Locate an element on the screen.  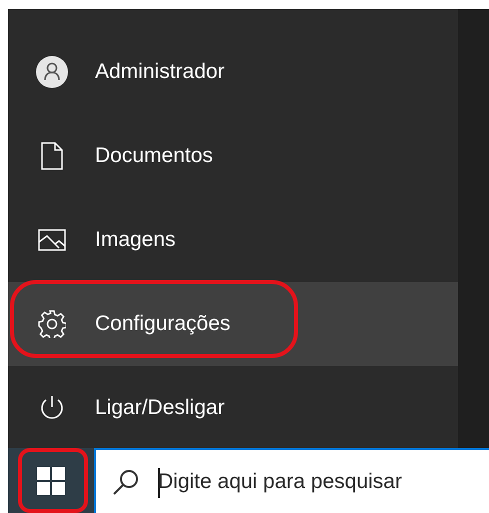
user-avatar-icon is located at coordinates (52, 72).